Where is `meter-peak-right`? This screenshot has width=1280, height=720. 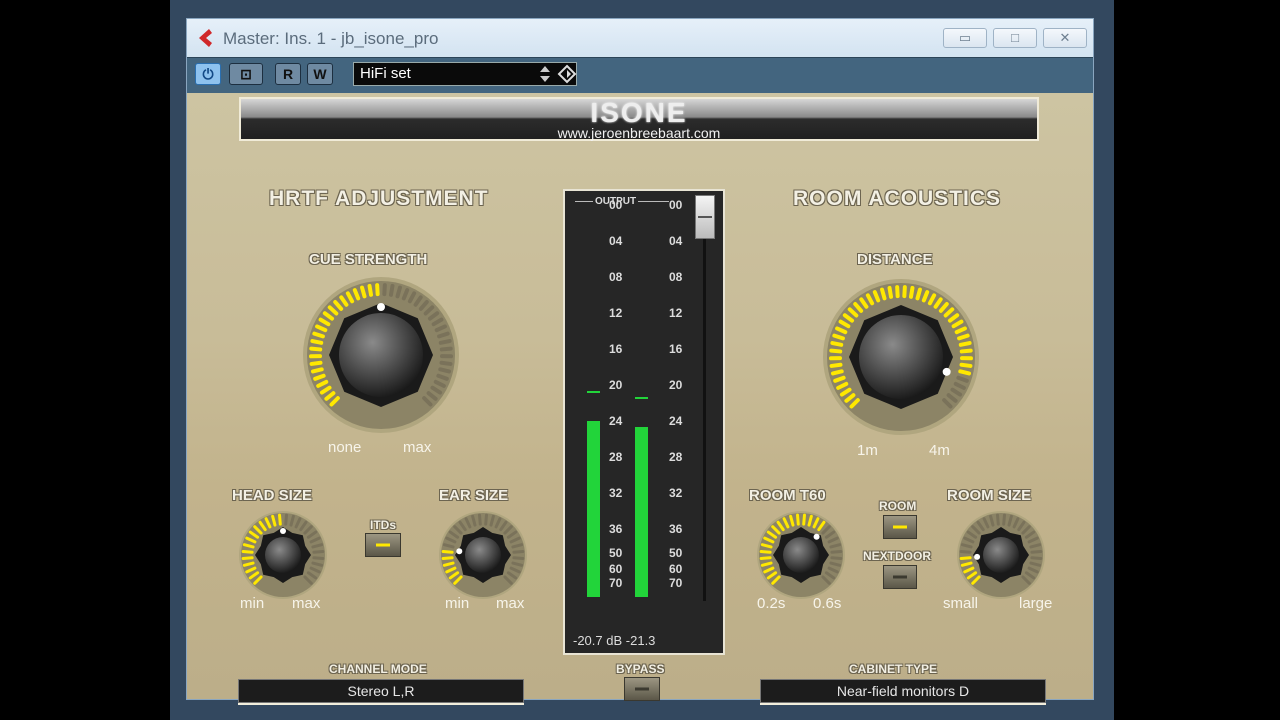 meter-peak-right is located at coordinates (641, 397).